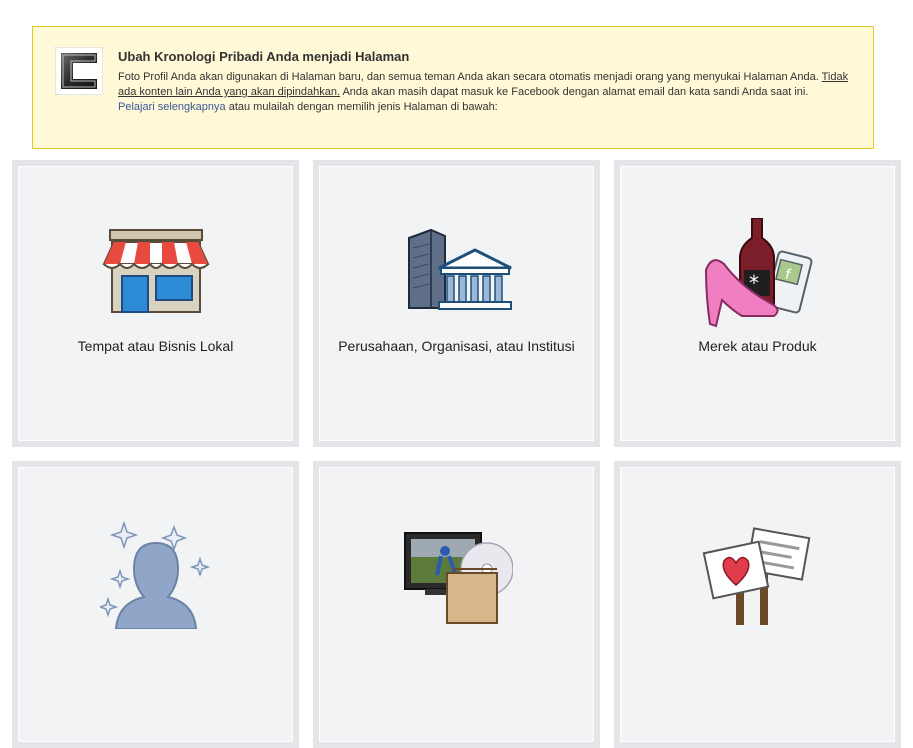 This screenshot has height=748, width=913. What do you see at coordinates (757, 346) in the screenshot?
I see `category-label: Merek atau Produk` at bounding box center [757, 346].